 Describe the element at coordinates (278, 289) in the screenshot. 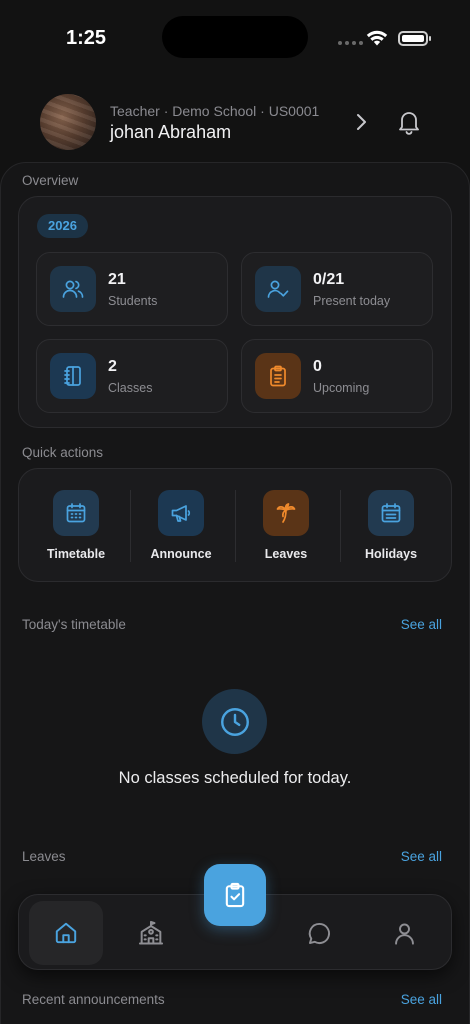

I see `user-check-icon` at that location.